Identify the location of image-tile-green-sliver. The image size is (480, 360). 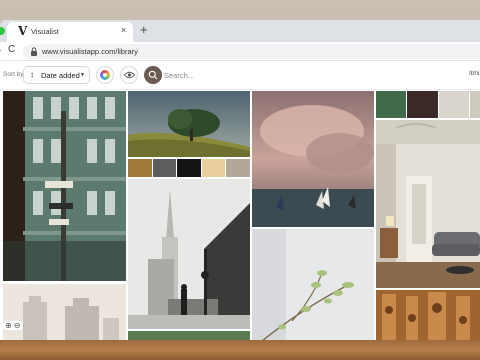
(189, 335).